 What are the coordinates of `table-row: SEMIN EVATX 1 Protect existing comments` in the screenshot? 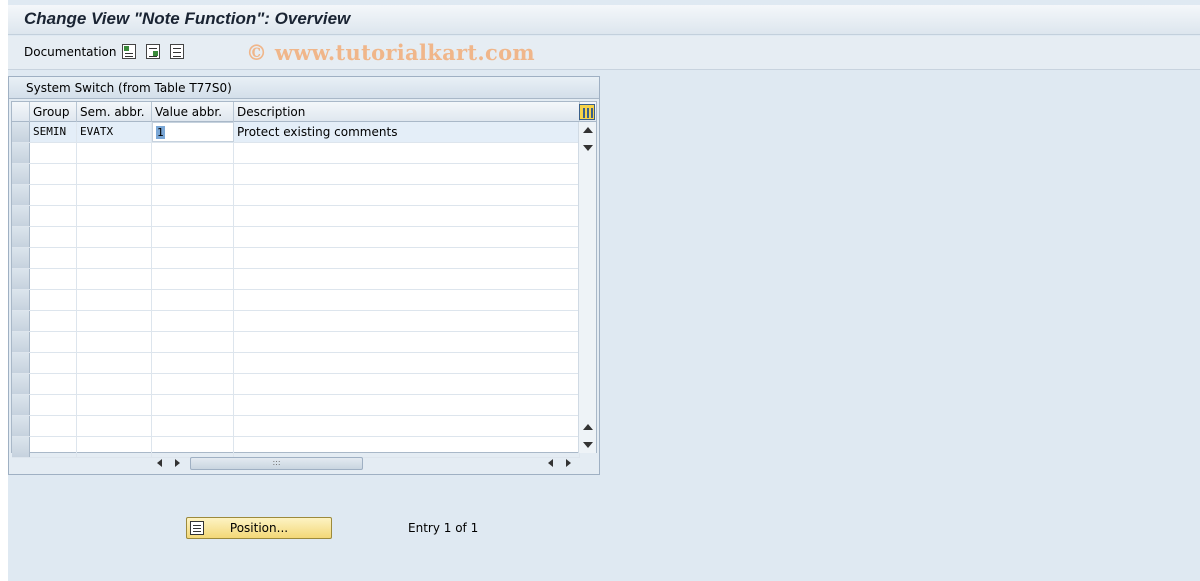 It's located at (296, 132).